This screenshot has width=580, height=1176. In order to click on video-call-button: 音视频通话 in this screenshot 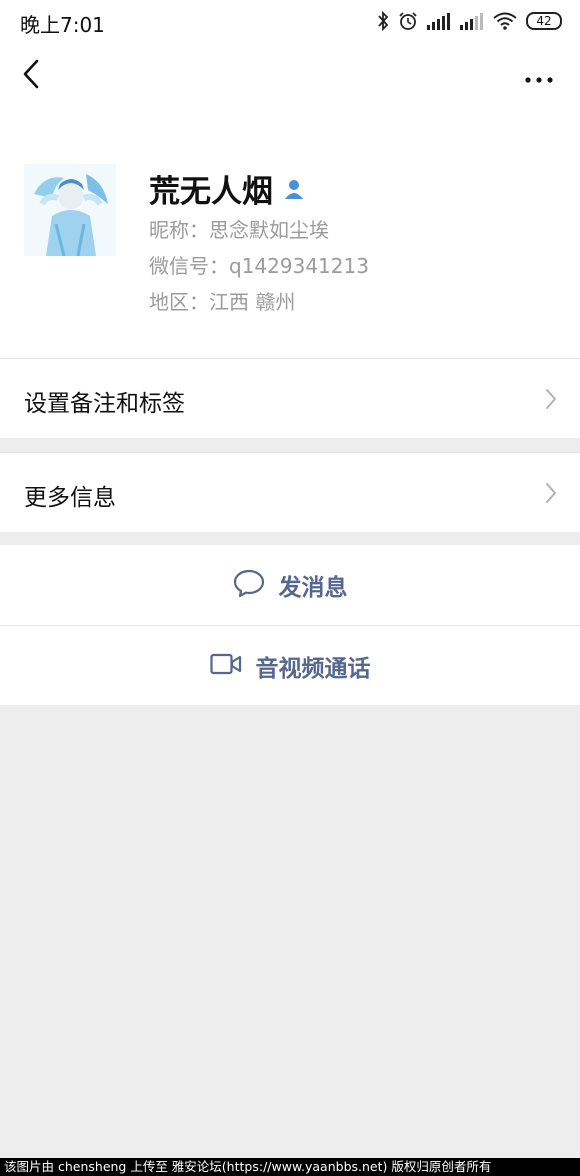, I will do `click(290, 665)`.